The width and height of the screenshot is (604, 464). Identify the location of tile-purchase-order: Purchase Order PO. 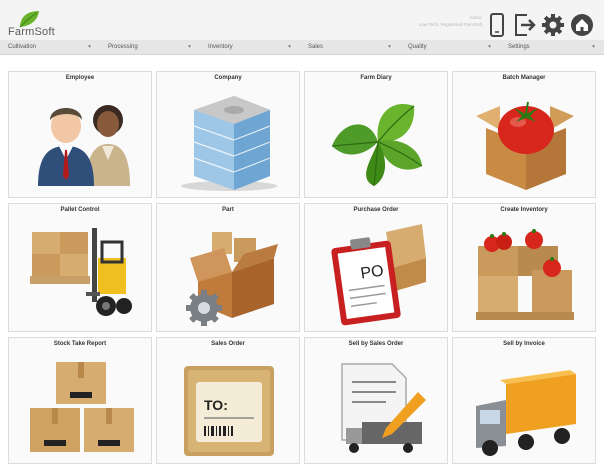
(376, 267).